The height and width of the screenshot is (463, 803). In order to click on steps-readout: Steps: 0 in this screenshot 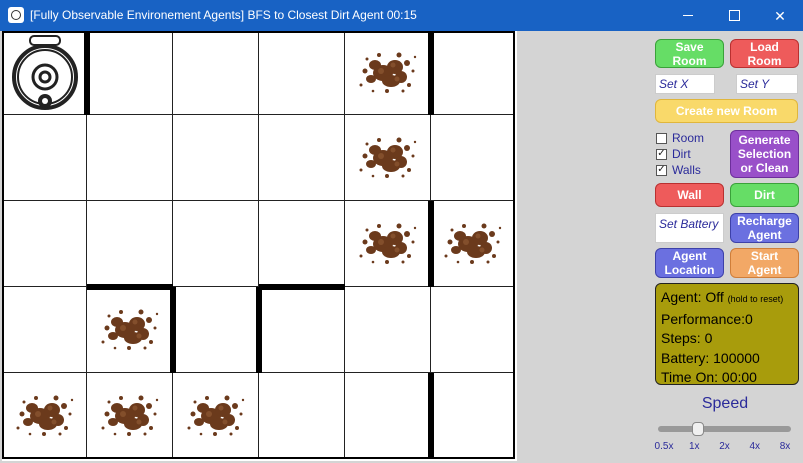, I will do `click(687, 338)`.